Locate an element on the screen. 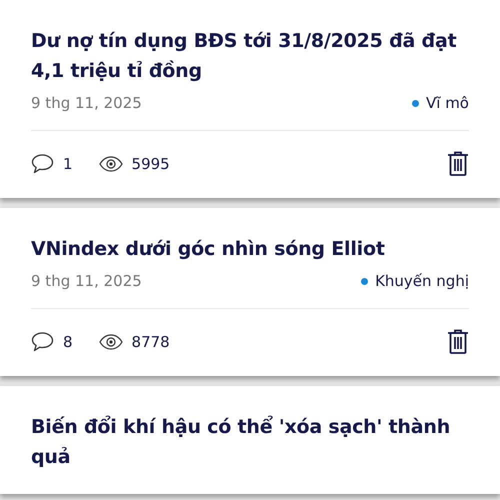 The height and width of the screenshot is (500, 500). post-title: Biến đổi khí hậu có thể 'xóa sạch' thành quả is located at coordinates (241, 442).